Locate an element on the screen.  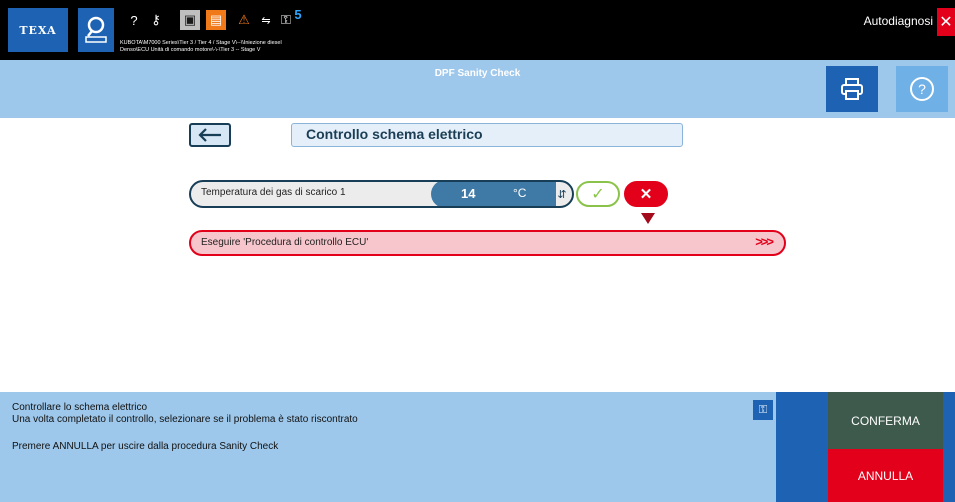
checkmark-icon: ✓ is located at coordinates (598, 194).